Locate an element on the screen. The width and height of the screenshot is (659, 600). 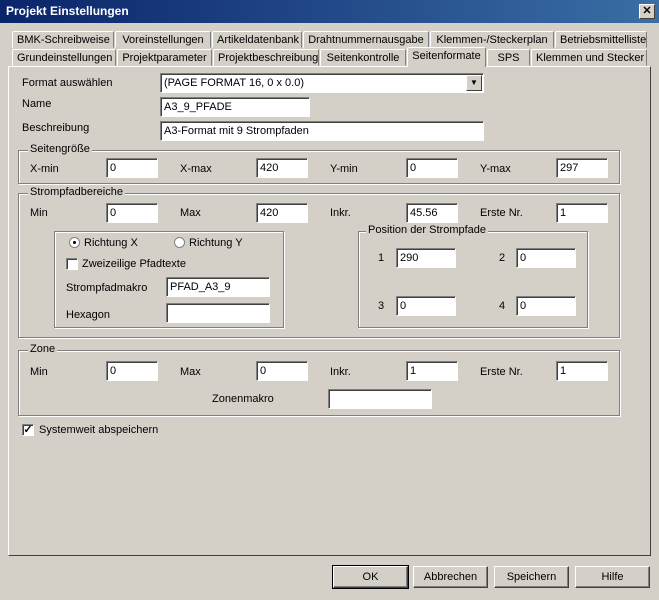
strompfad-inkr-field: 45.56 is located at coordinates (432, 213).